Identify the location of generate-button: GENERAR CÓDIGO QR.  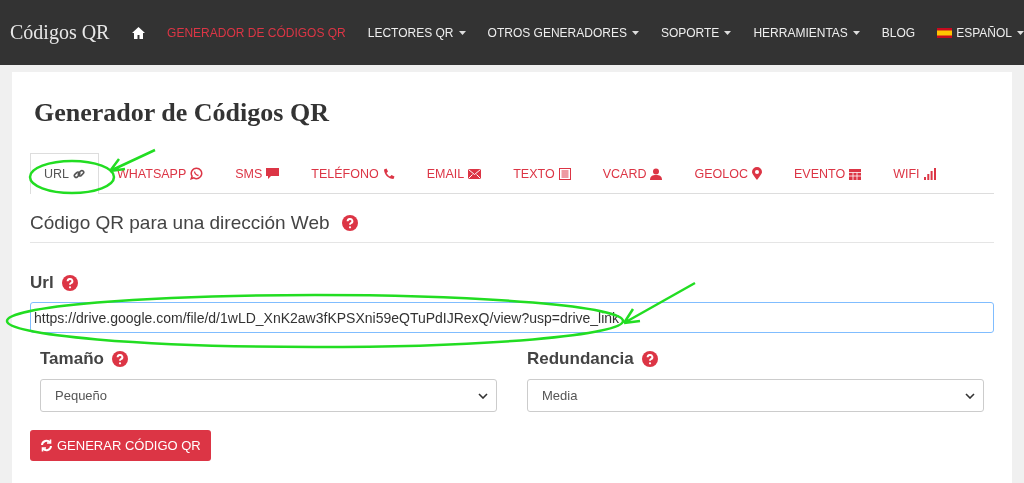
(120, 445).